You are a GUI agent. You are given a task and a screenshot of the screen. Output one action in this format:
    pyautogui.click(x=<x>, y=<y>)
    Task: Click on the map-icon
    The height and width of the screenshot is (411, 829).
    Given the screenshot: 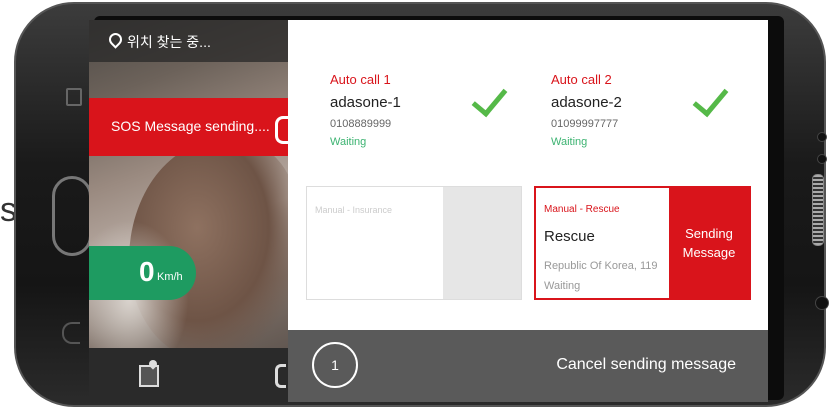 What is the action you would take?
    pyautogui.click(x=149, y=376)
    